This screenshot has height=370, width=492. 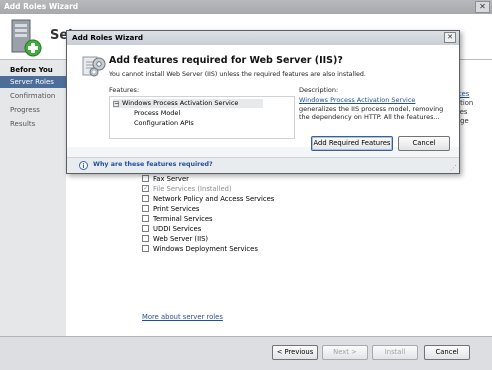 What do you see at coordinates (33, 82) in the screenshot?
I see `nav-item-server-roles: Server Roles` at bounding box center [33, 82].